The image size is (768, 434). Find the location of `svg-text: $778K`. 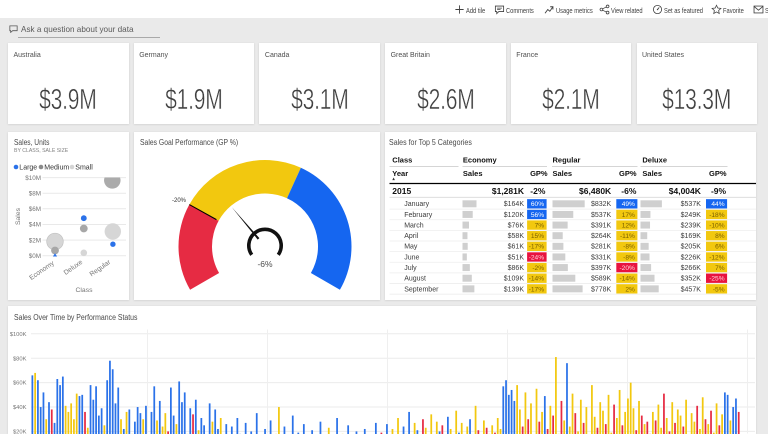

svg-text: $778K is located at coordinates (600, 289).